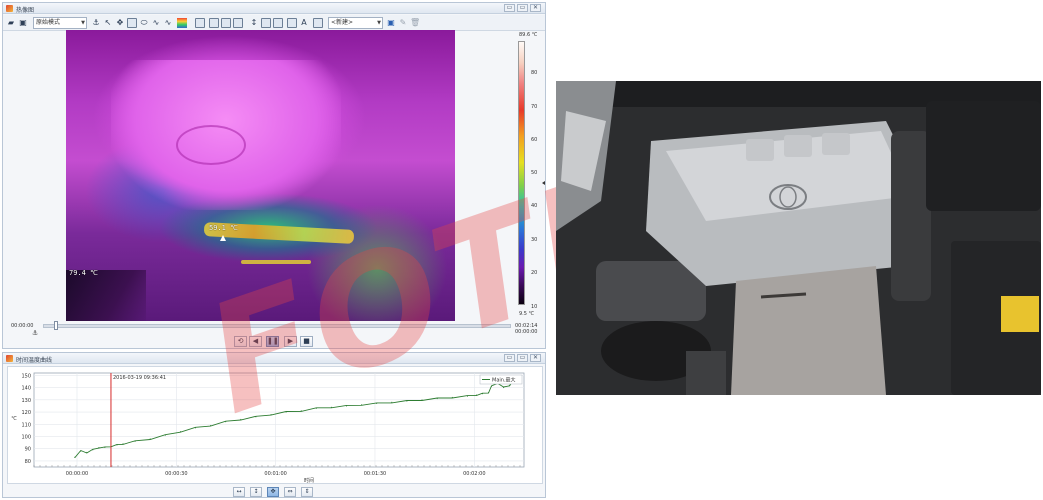  I want to click on thermal-toolbar: ▰ ▣ 原始模式 ▼ ⚓ ↖ ✥ ⬭ ∿ ∿ ↕ A <新建> ▼ ▣ ✎ 🗑, so click(274, 23).